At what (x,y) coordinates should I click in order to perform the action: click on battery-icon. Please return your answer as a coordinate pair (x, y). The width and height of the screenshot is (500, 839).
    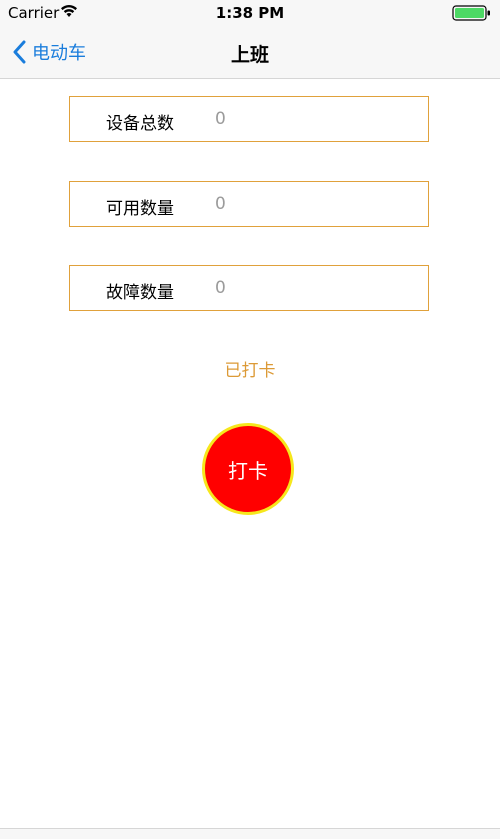
    Looking at the image, I should click on (471, 13).